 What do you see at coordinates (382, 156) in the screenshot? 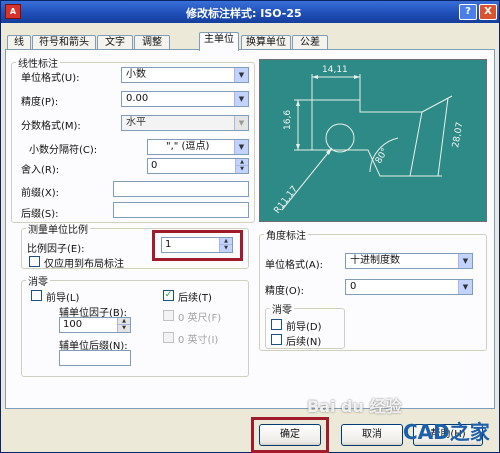
I see `preview-label-angle: 80°` at bounding box center [382, 156].